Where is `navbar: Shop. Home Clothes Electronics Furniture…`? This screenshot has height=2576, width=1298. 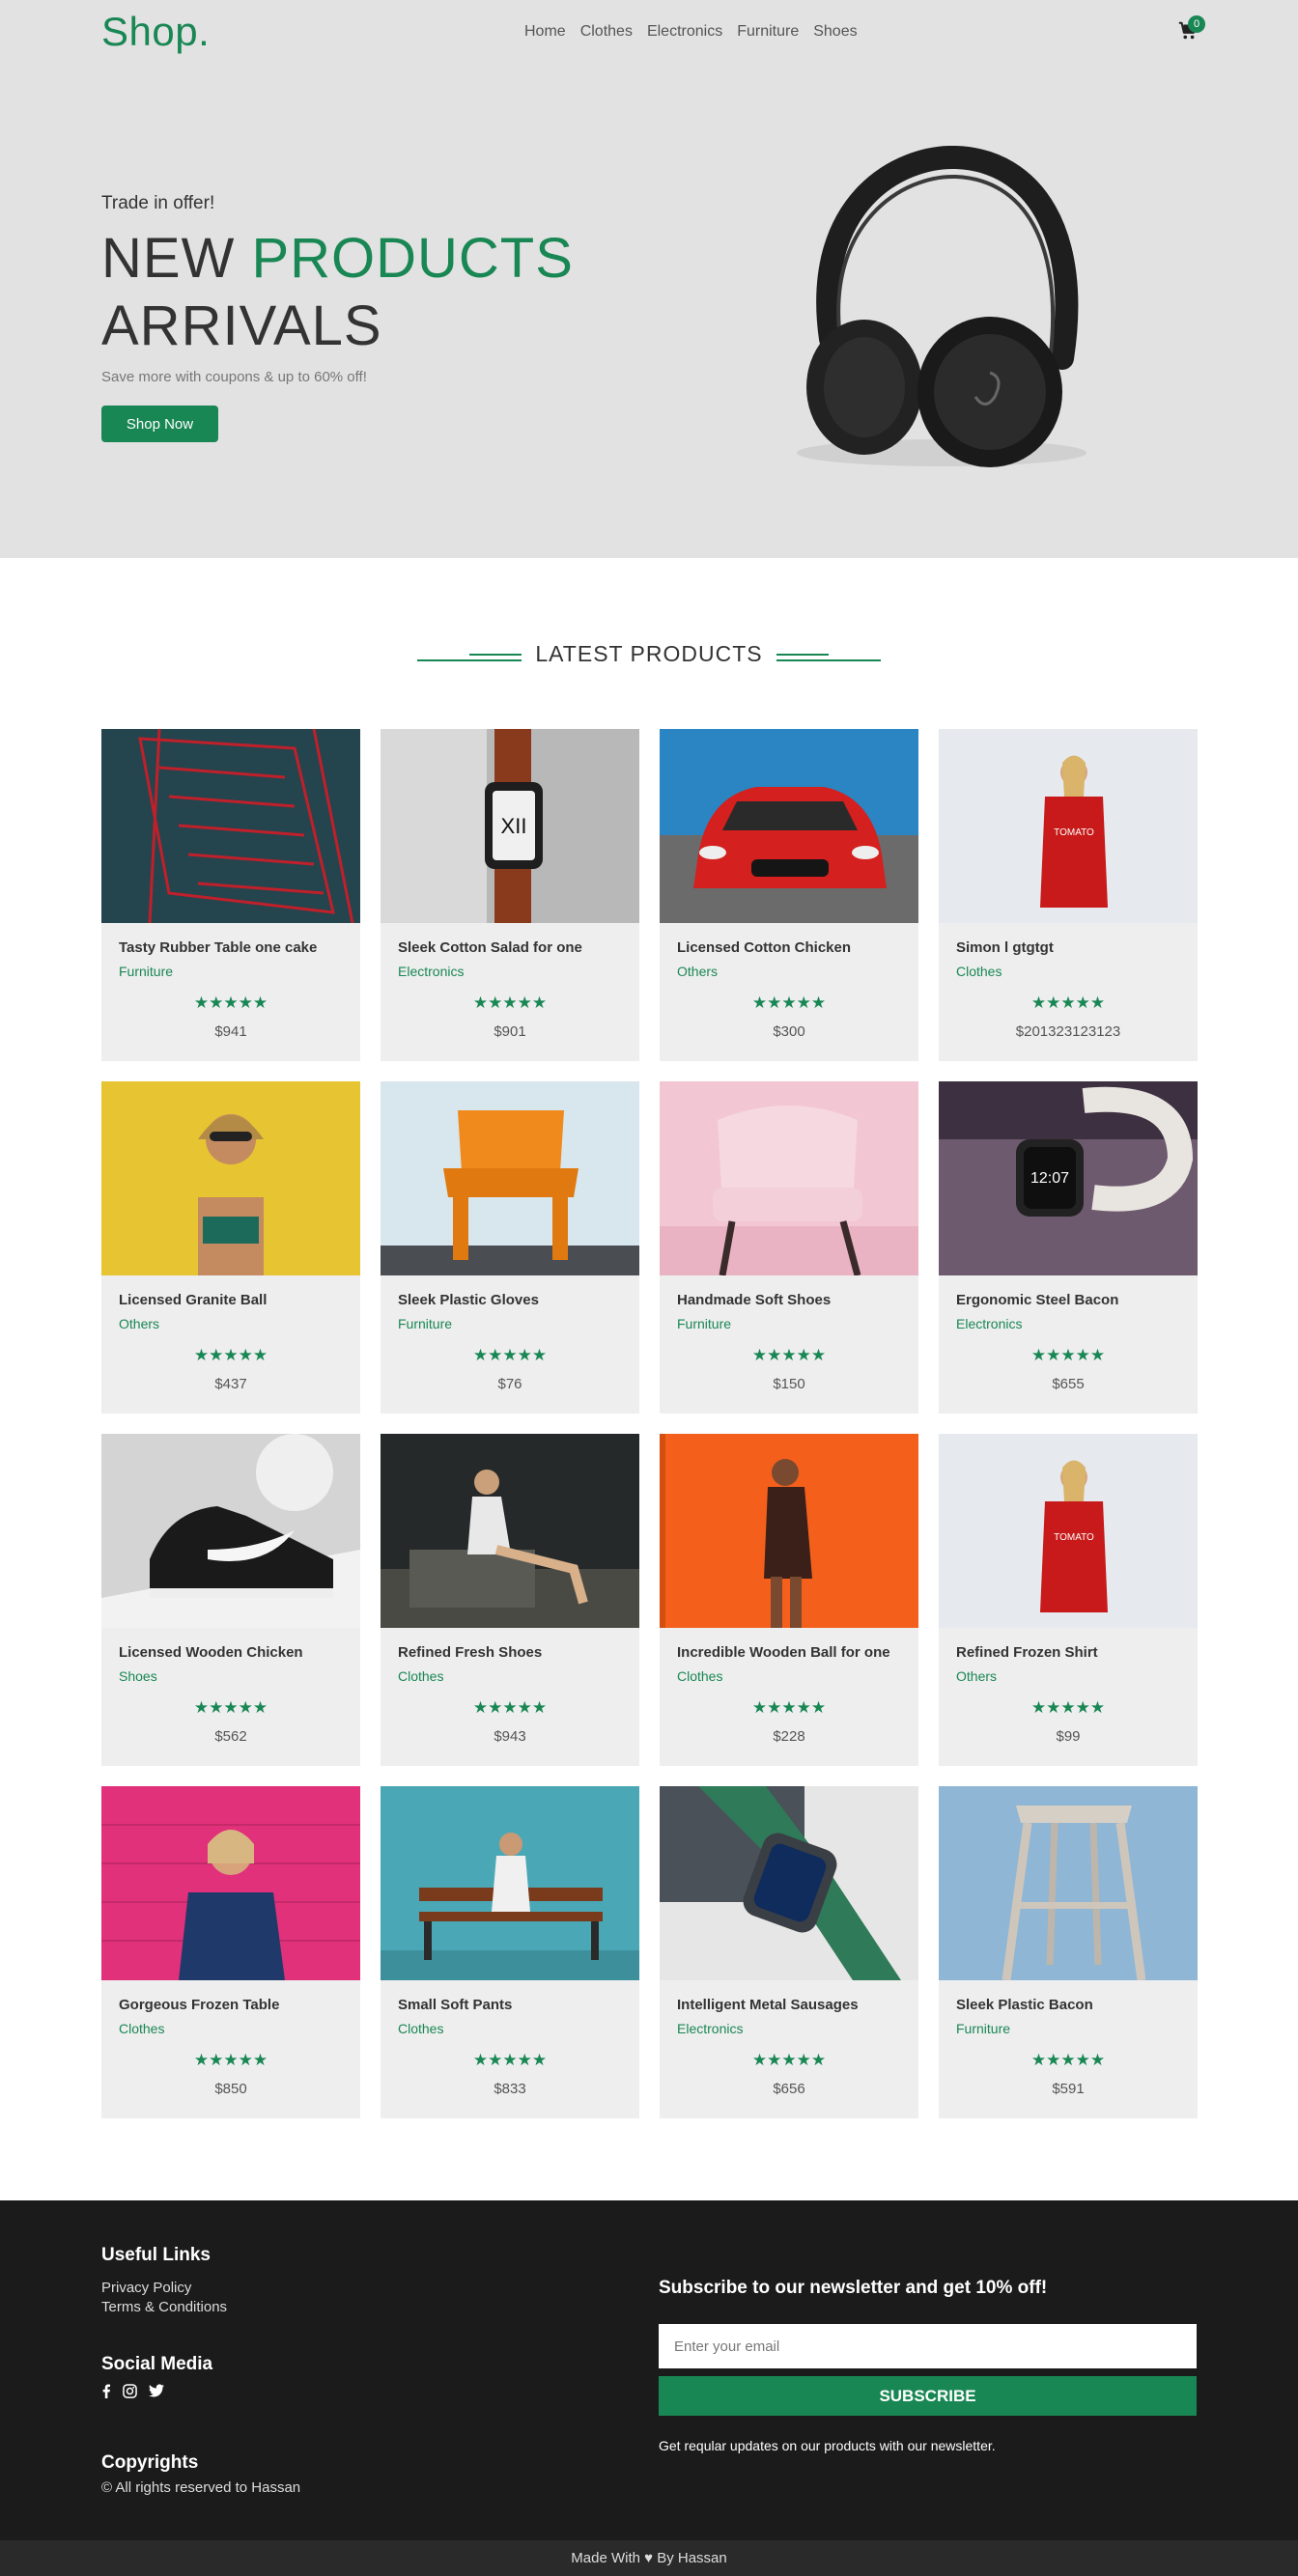
navbar: Shop. Home Clothes Electronics Furniture… is located at coordinates (649, 35).